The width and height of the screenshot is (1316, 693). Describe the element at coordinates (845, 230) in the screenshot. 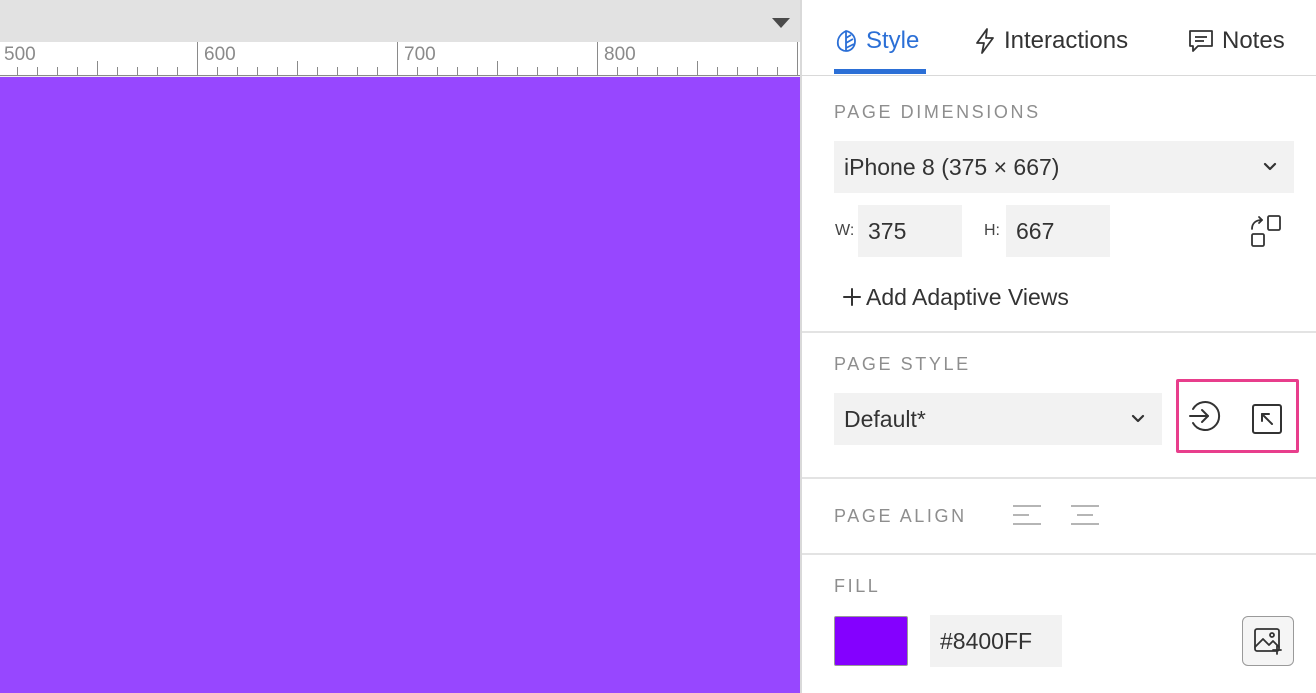

I see `width-label: W:` at that location.